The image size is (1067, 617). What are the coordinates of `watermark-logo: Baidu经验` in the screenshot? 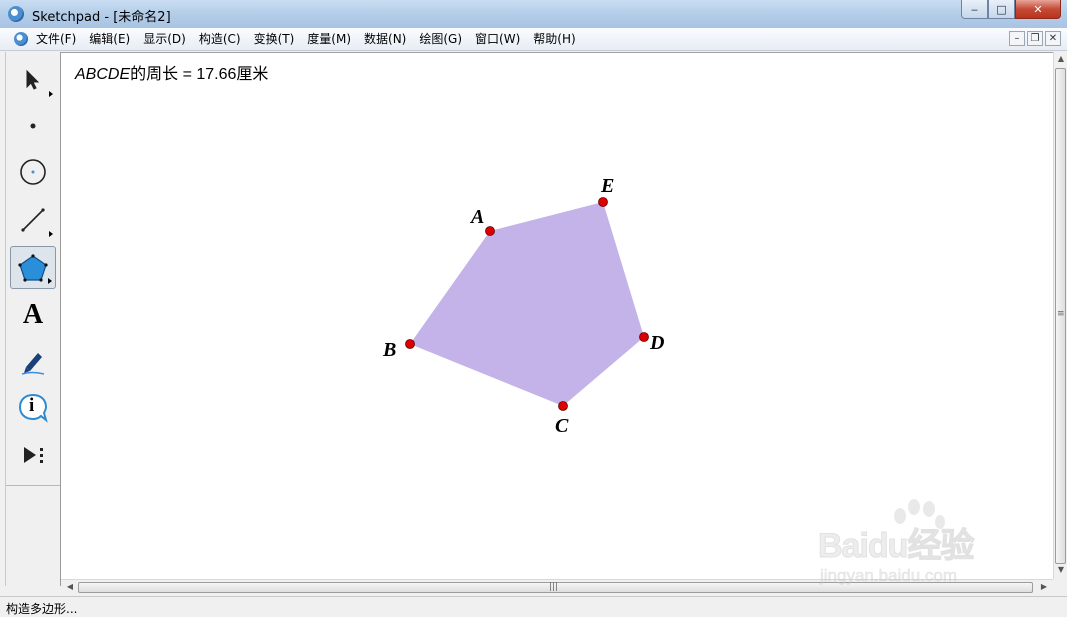 It's located at (895, 546).